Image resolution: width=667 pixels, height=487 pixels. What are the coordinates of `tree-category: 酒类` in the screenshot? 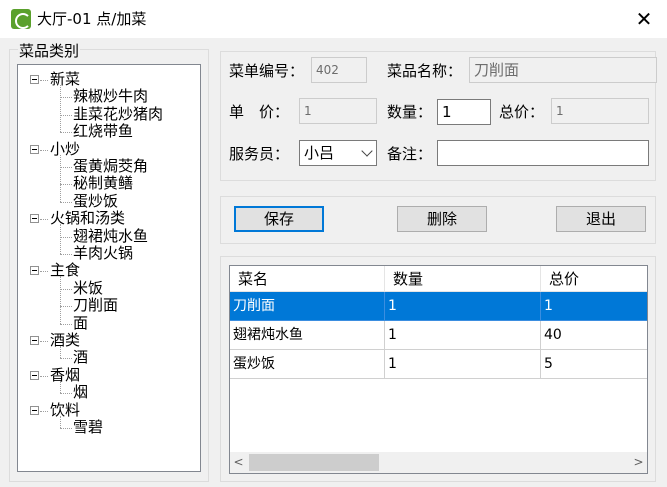 It's located at (65, 340).